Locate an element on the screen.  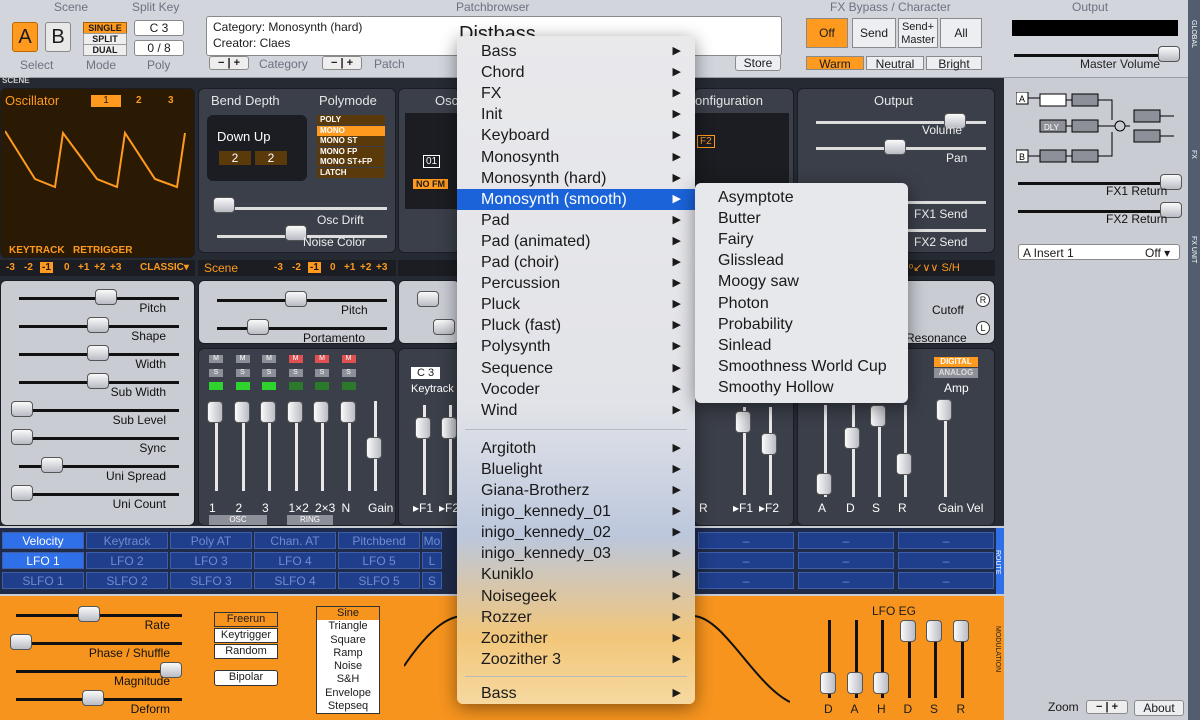
keytrack-toggle: KEYTRACK is located at coordinates (37, 250).